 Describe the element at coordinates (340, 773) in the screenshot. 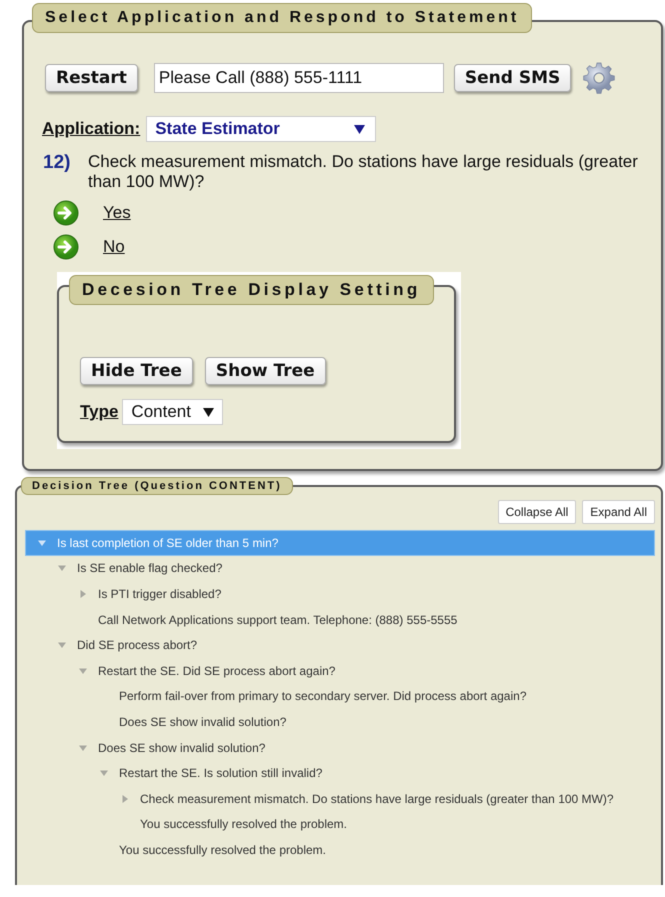

I see `tree-row: Restart the SE. Is solution still invalid?` at that location.